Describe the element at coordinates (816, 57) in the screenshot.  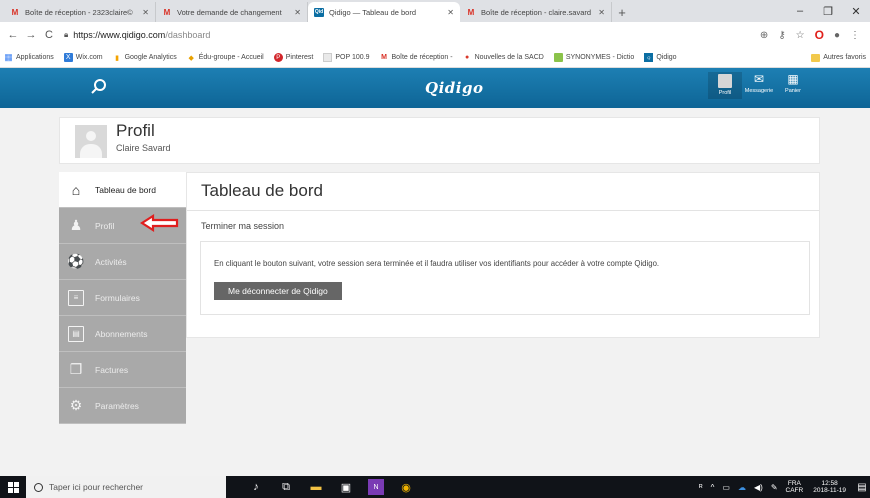
I see `folder-icon` at that location.